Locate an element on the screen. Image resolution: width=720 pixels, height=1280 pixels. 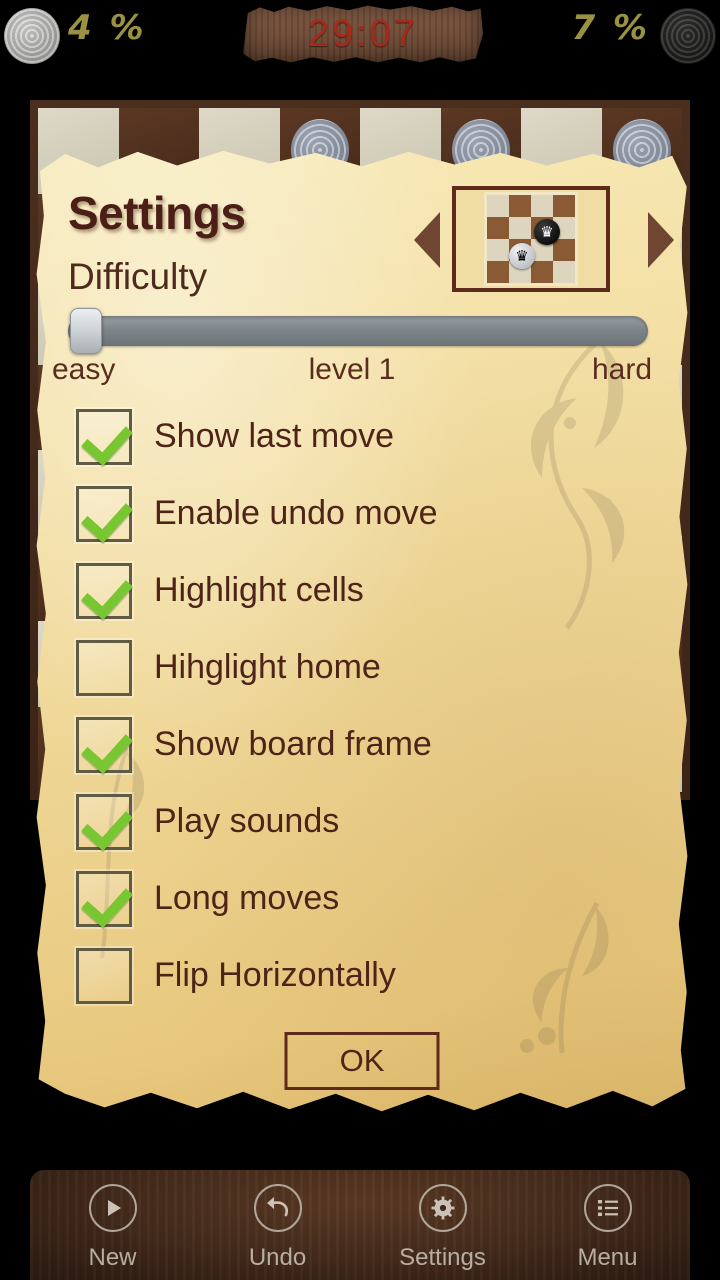
theme-preview-board: ♛ ♛ is located at coordinates (531, 239).